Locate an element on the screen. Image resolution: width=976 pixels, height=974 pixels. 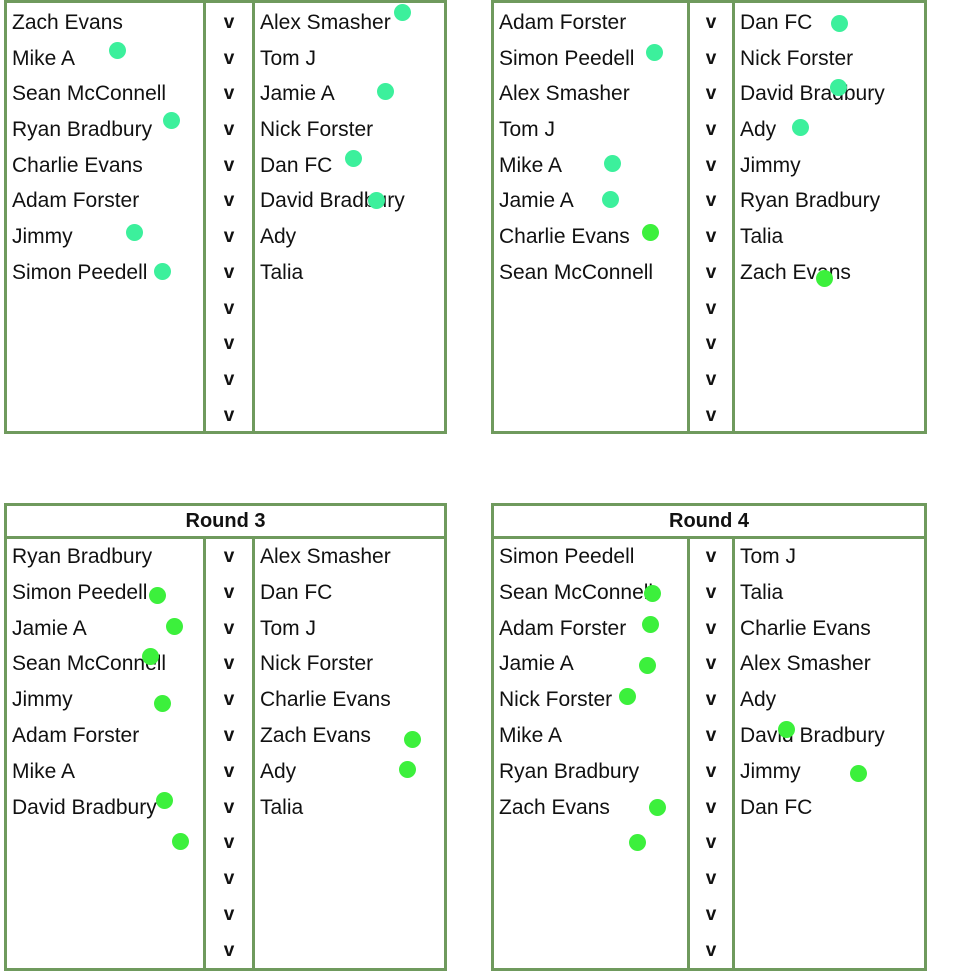
fixture-row: Mike A v David Bradbury is located at coordinates (709, 736).